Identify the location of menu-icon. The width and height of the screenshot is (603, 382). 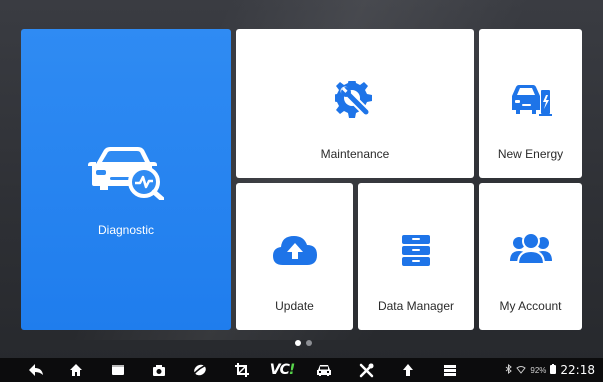
(450, 370).